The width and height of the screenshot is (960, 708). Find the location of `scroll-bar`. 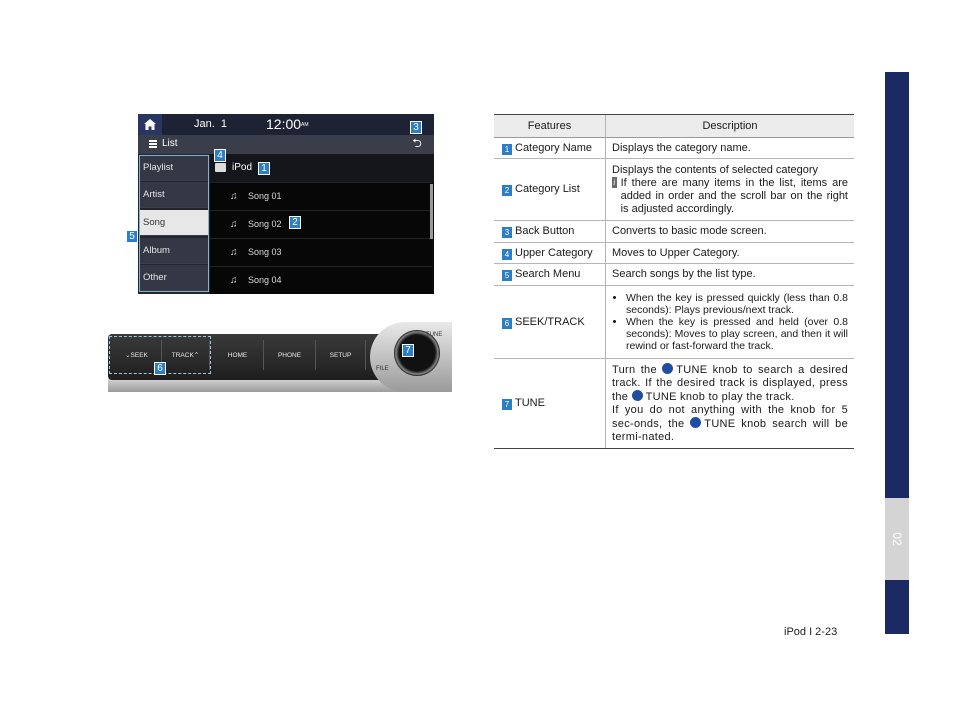

scroll-bar is located at coordinates (431, 211).